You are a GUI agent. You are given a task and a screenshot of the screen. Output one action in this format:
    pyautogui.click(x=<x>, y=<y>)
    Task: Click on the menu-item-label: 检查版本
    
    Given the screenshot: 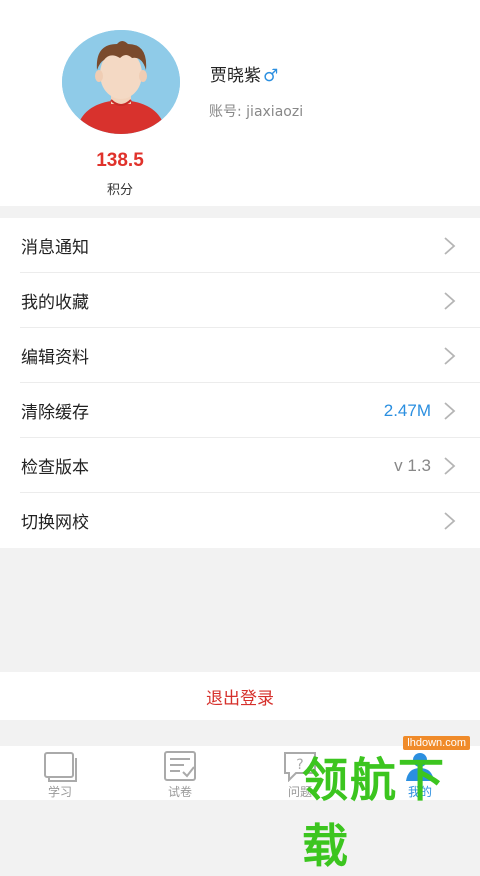 What is the action you would take?
    pyautogui.click(x=55, y=468)
    